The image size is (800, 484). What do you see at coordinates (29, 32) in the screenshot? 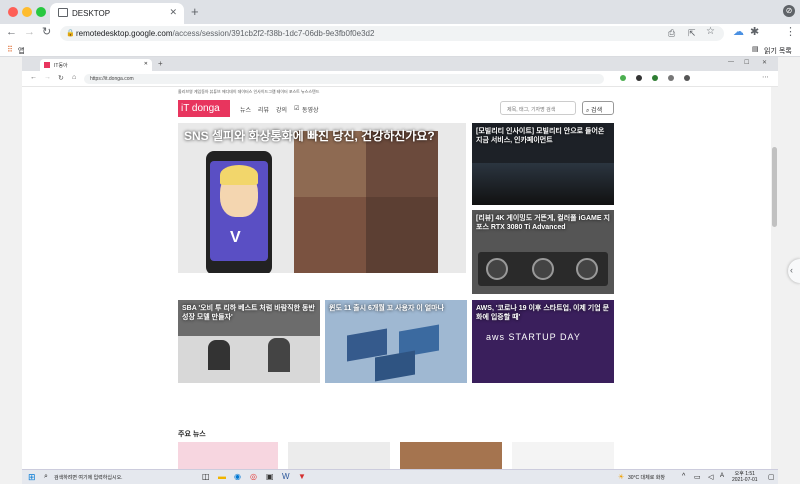
I see `forward-icon: →` at bounding box center [29, 32].